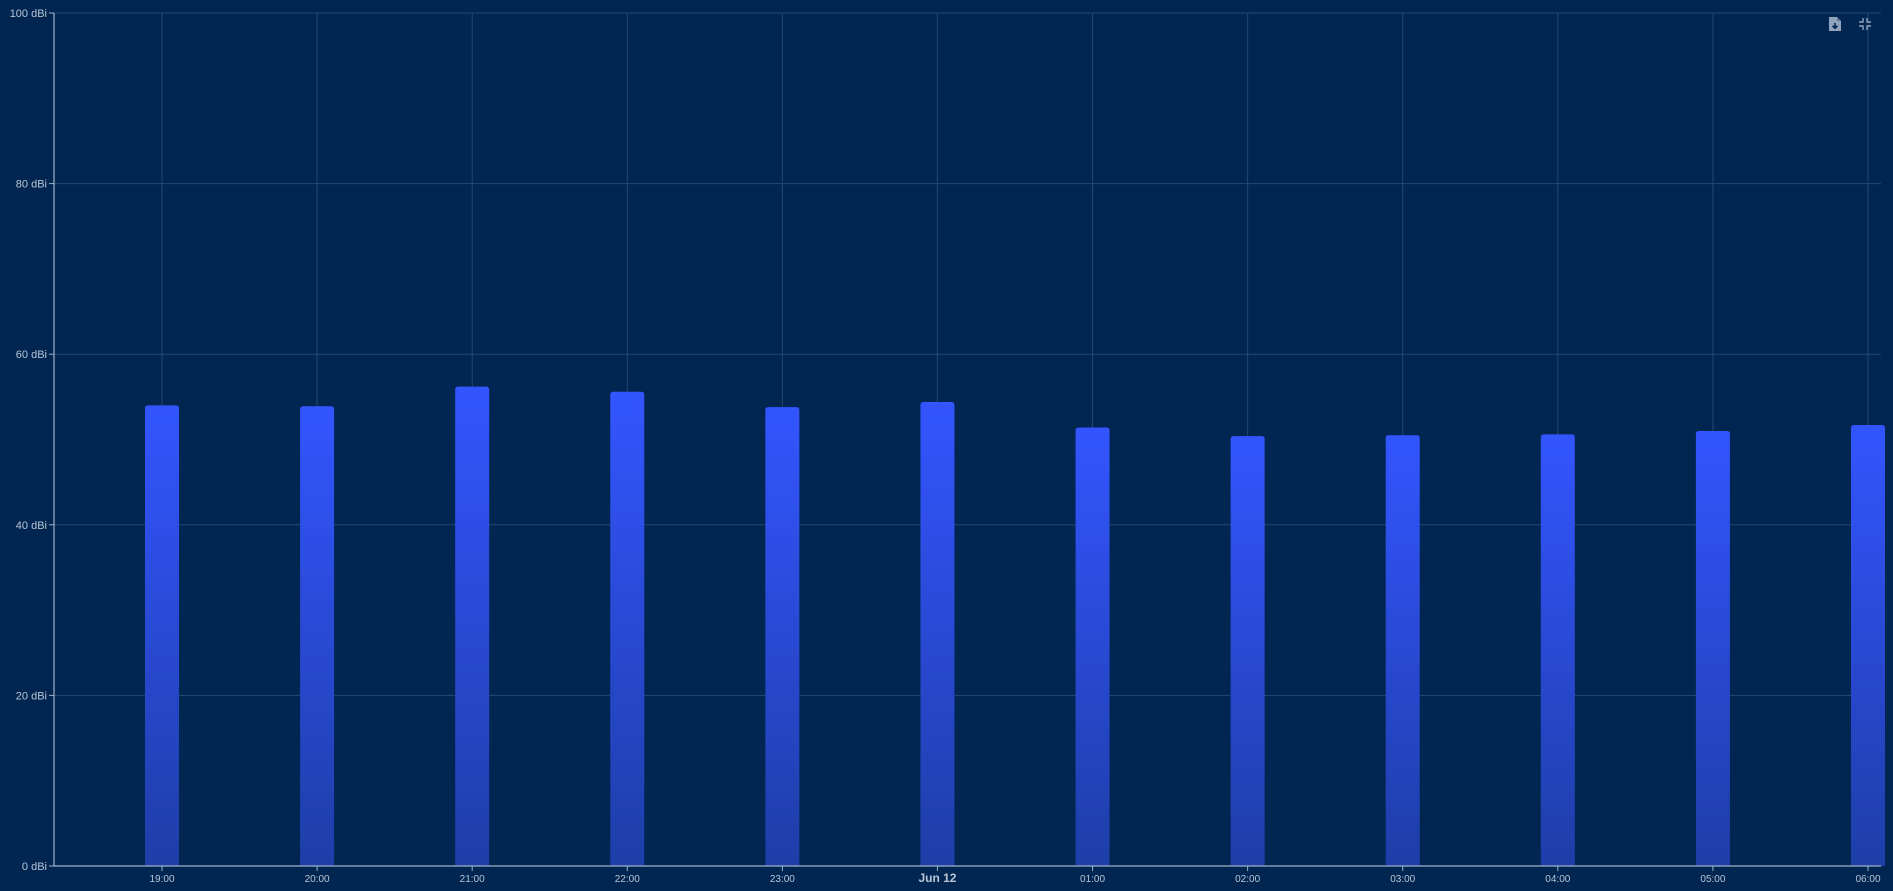  Describe the element at coordinates (34, 867) in the screenshot. I see `y-tick-label: 0 dBi` at that location.